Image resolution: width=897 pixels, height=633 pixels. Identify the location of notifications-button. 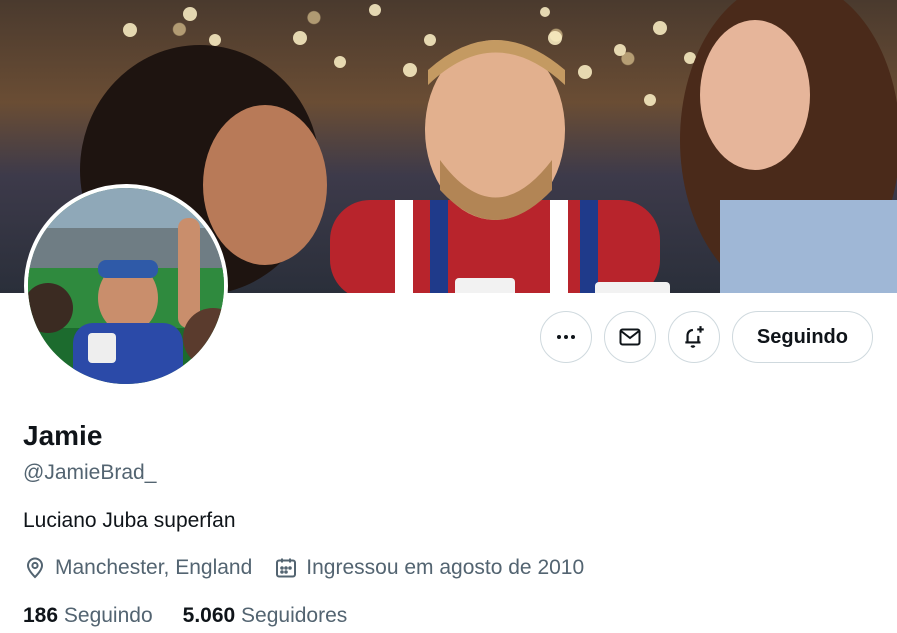
(693, 337).